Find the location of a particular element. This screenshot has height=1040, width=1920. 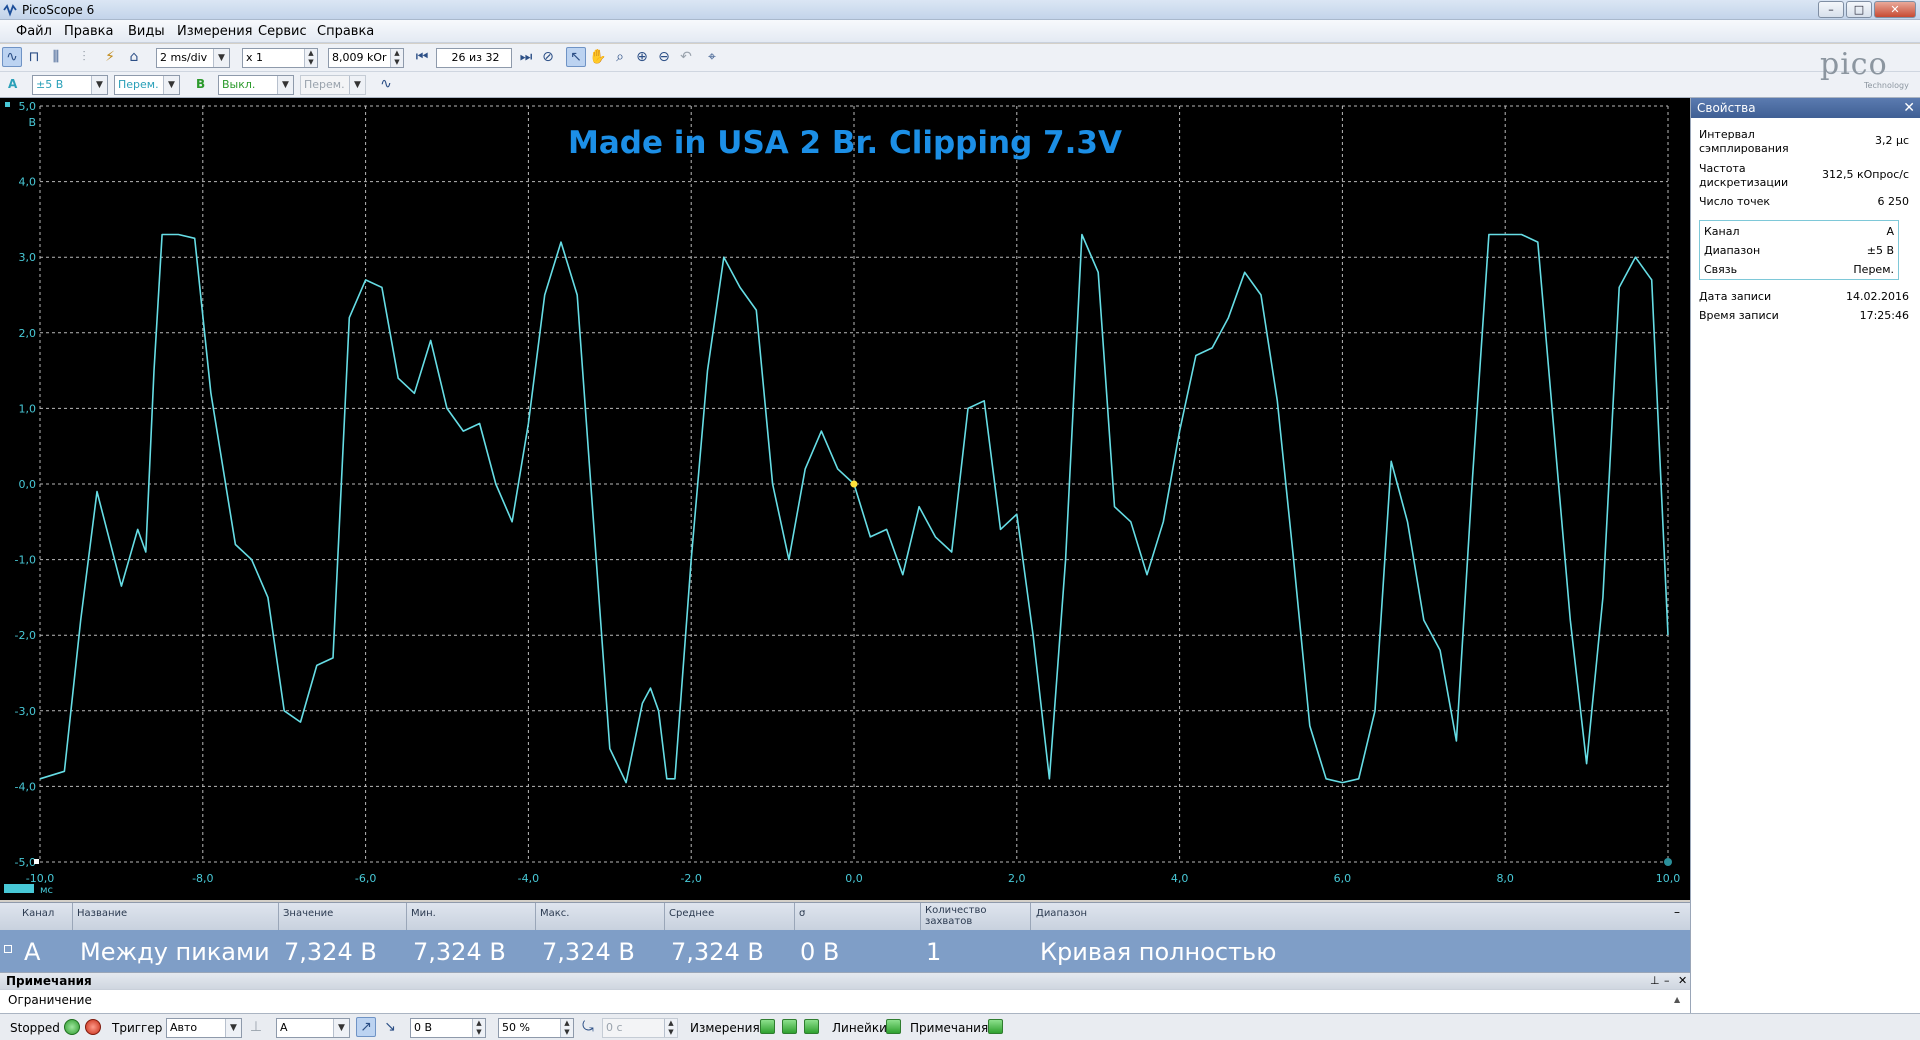

hand-tool-icon: ✋ is located at coordinates (598, 57).